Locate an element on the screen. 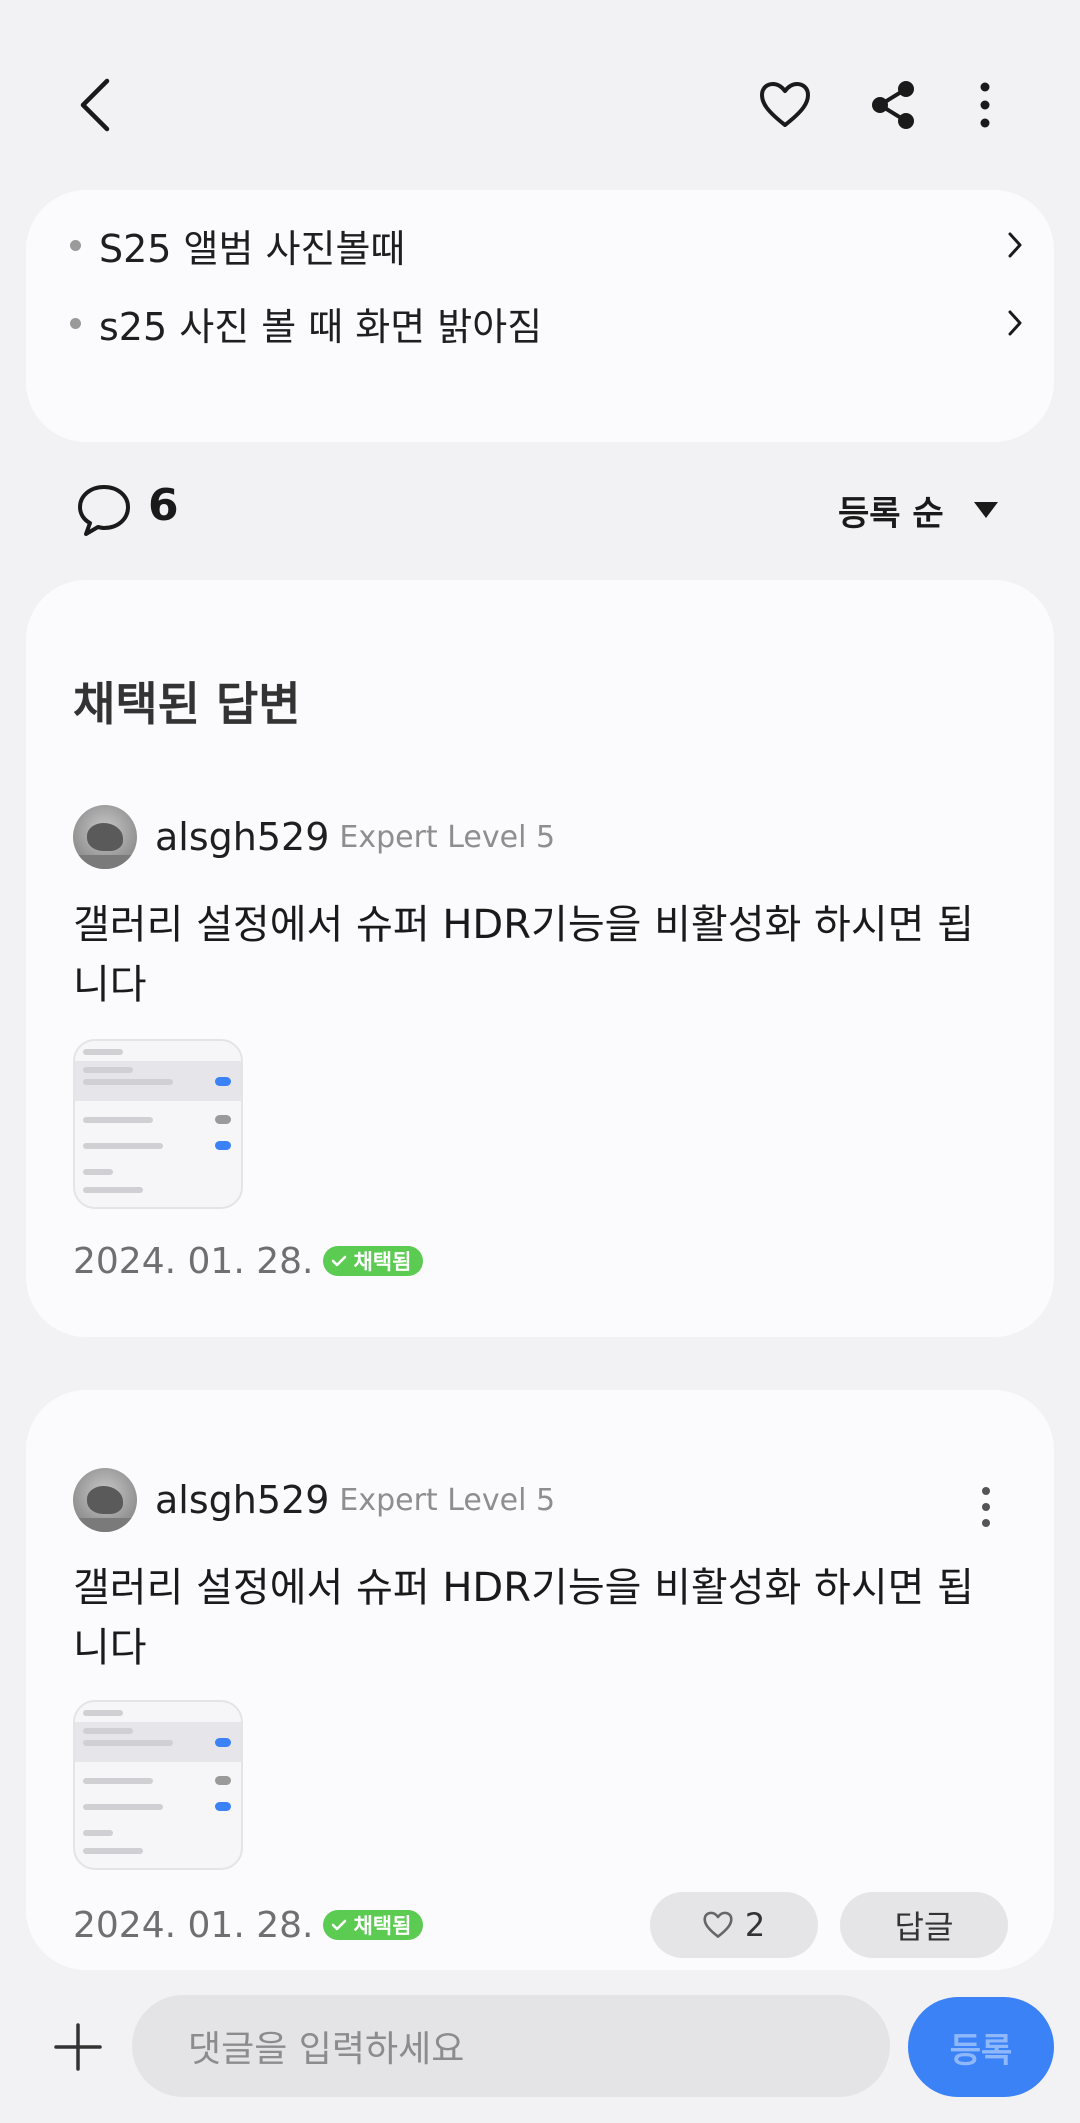  related-post-title: S25 앨범 사진볼때 is located at coordinates (252, 248).